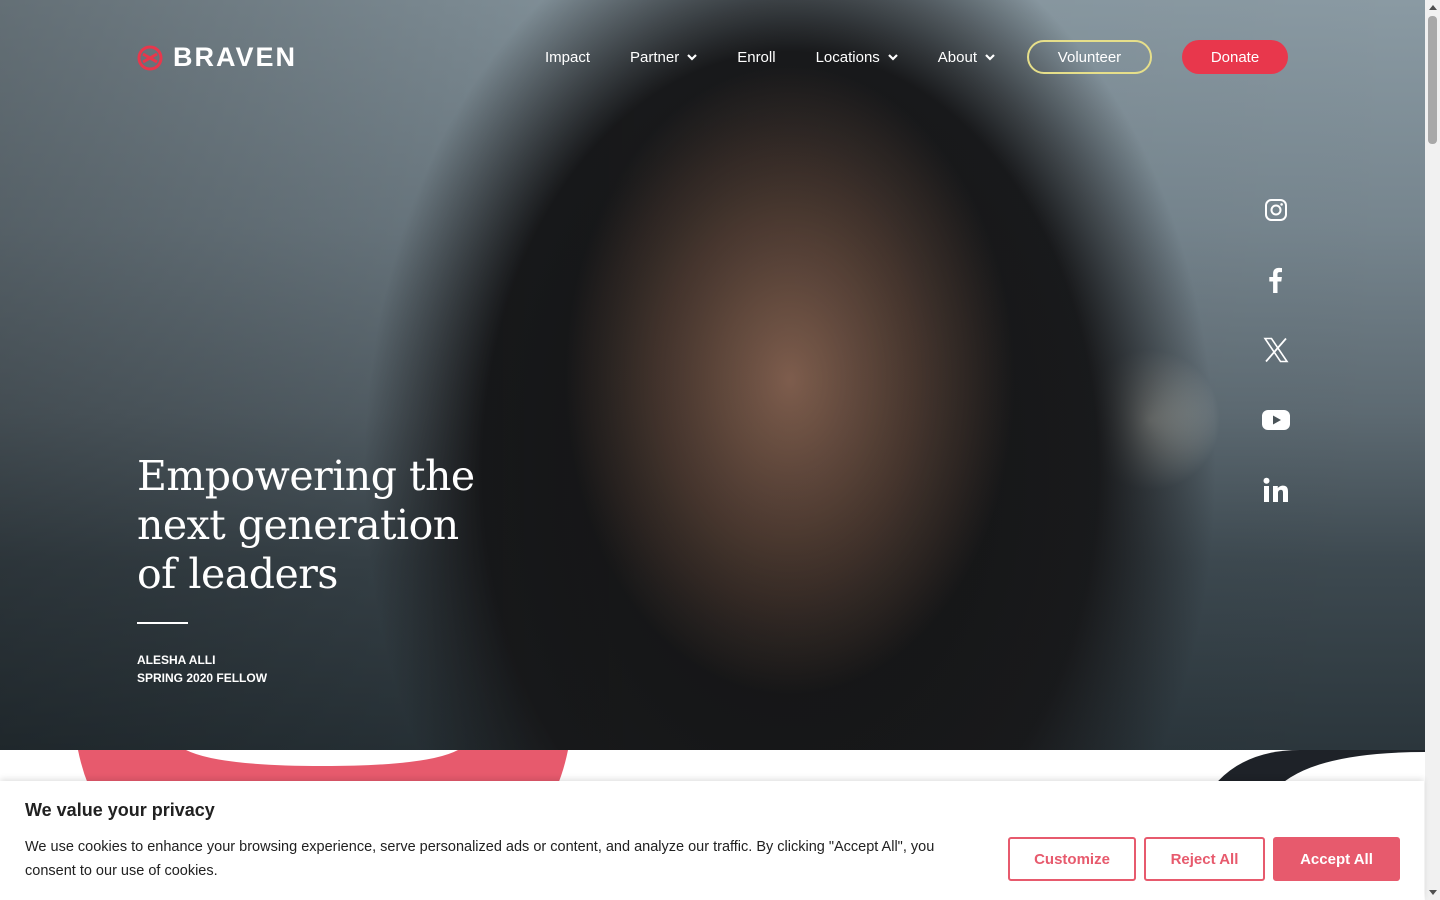 The width and height of the screenshot is (1440, 900). What do you see at coordinates (202, 678) in the screenshot?
I see `credit-role: SPRING 2020 FELLOW` at bounding box center [202, 678].